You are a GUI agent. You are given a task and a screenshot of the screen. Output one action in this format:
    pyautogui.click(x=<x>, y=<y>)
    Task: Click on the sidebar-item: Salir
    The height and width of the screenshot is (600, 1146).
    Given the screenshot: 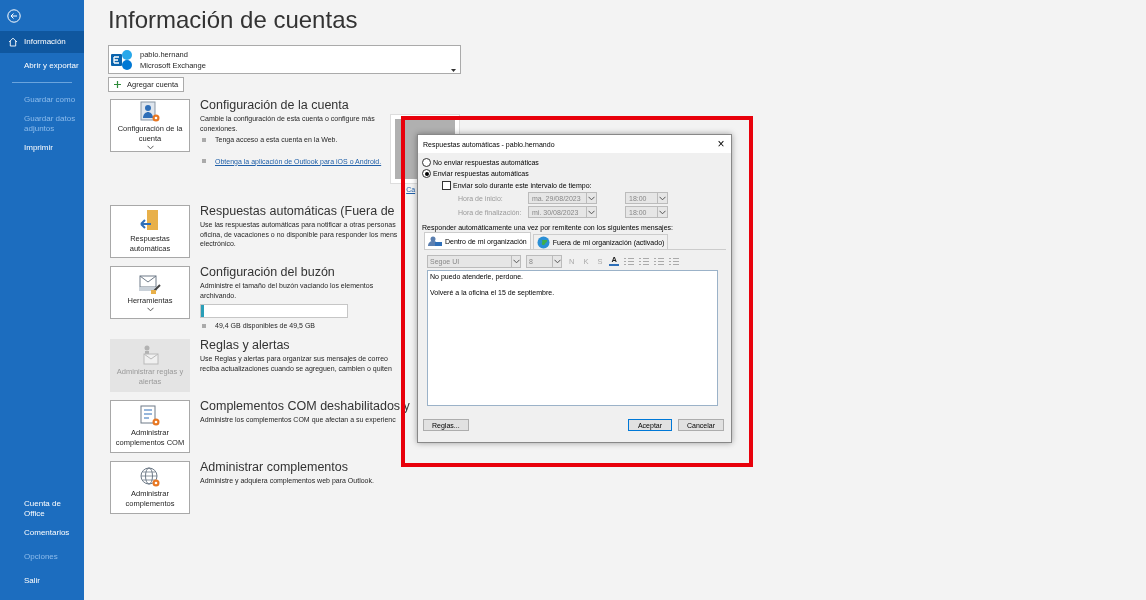 What is the action you would take?
    pyautogui.click(x=42, y=581)
    